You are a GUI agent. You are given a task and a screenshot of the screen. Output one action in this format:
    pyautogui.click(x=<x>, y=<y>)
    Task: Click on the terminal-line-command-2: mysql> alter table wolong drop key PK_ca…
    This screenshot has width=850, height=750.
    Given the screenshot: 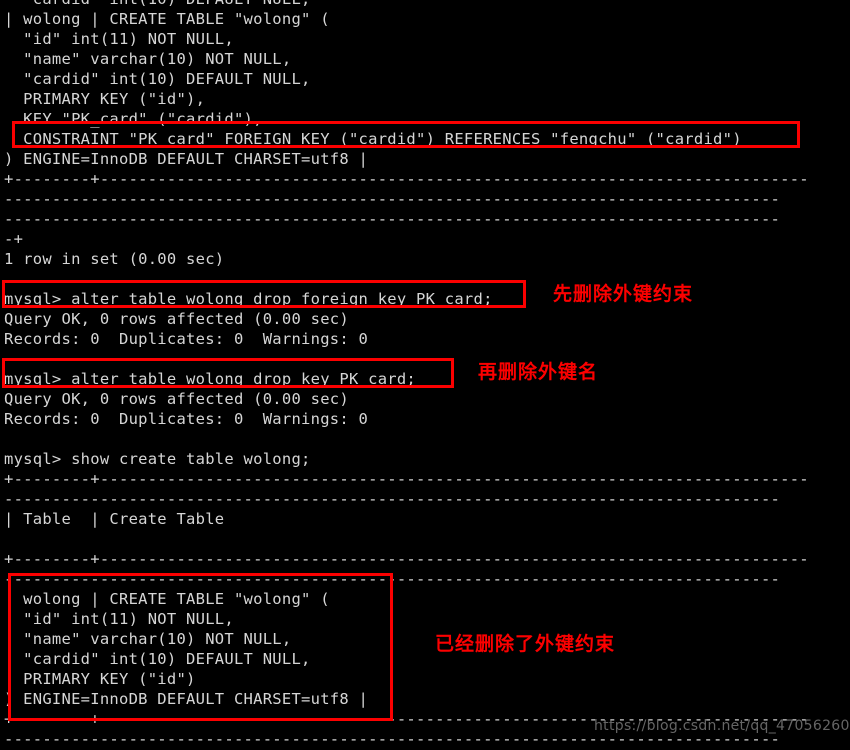 What is the action you would take?
    pyautogui.click(x=210, y=379)
    